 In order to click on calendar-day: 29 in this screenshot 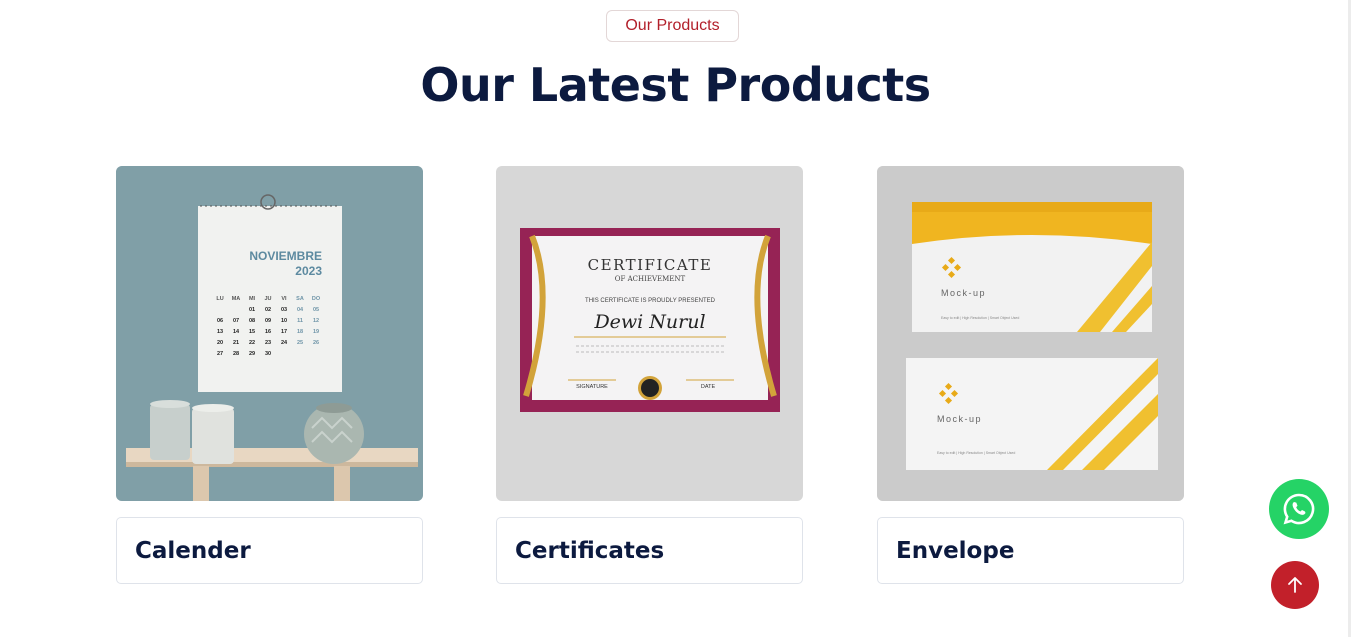, I will do `click(252, 354)`.